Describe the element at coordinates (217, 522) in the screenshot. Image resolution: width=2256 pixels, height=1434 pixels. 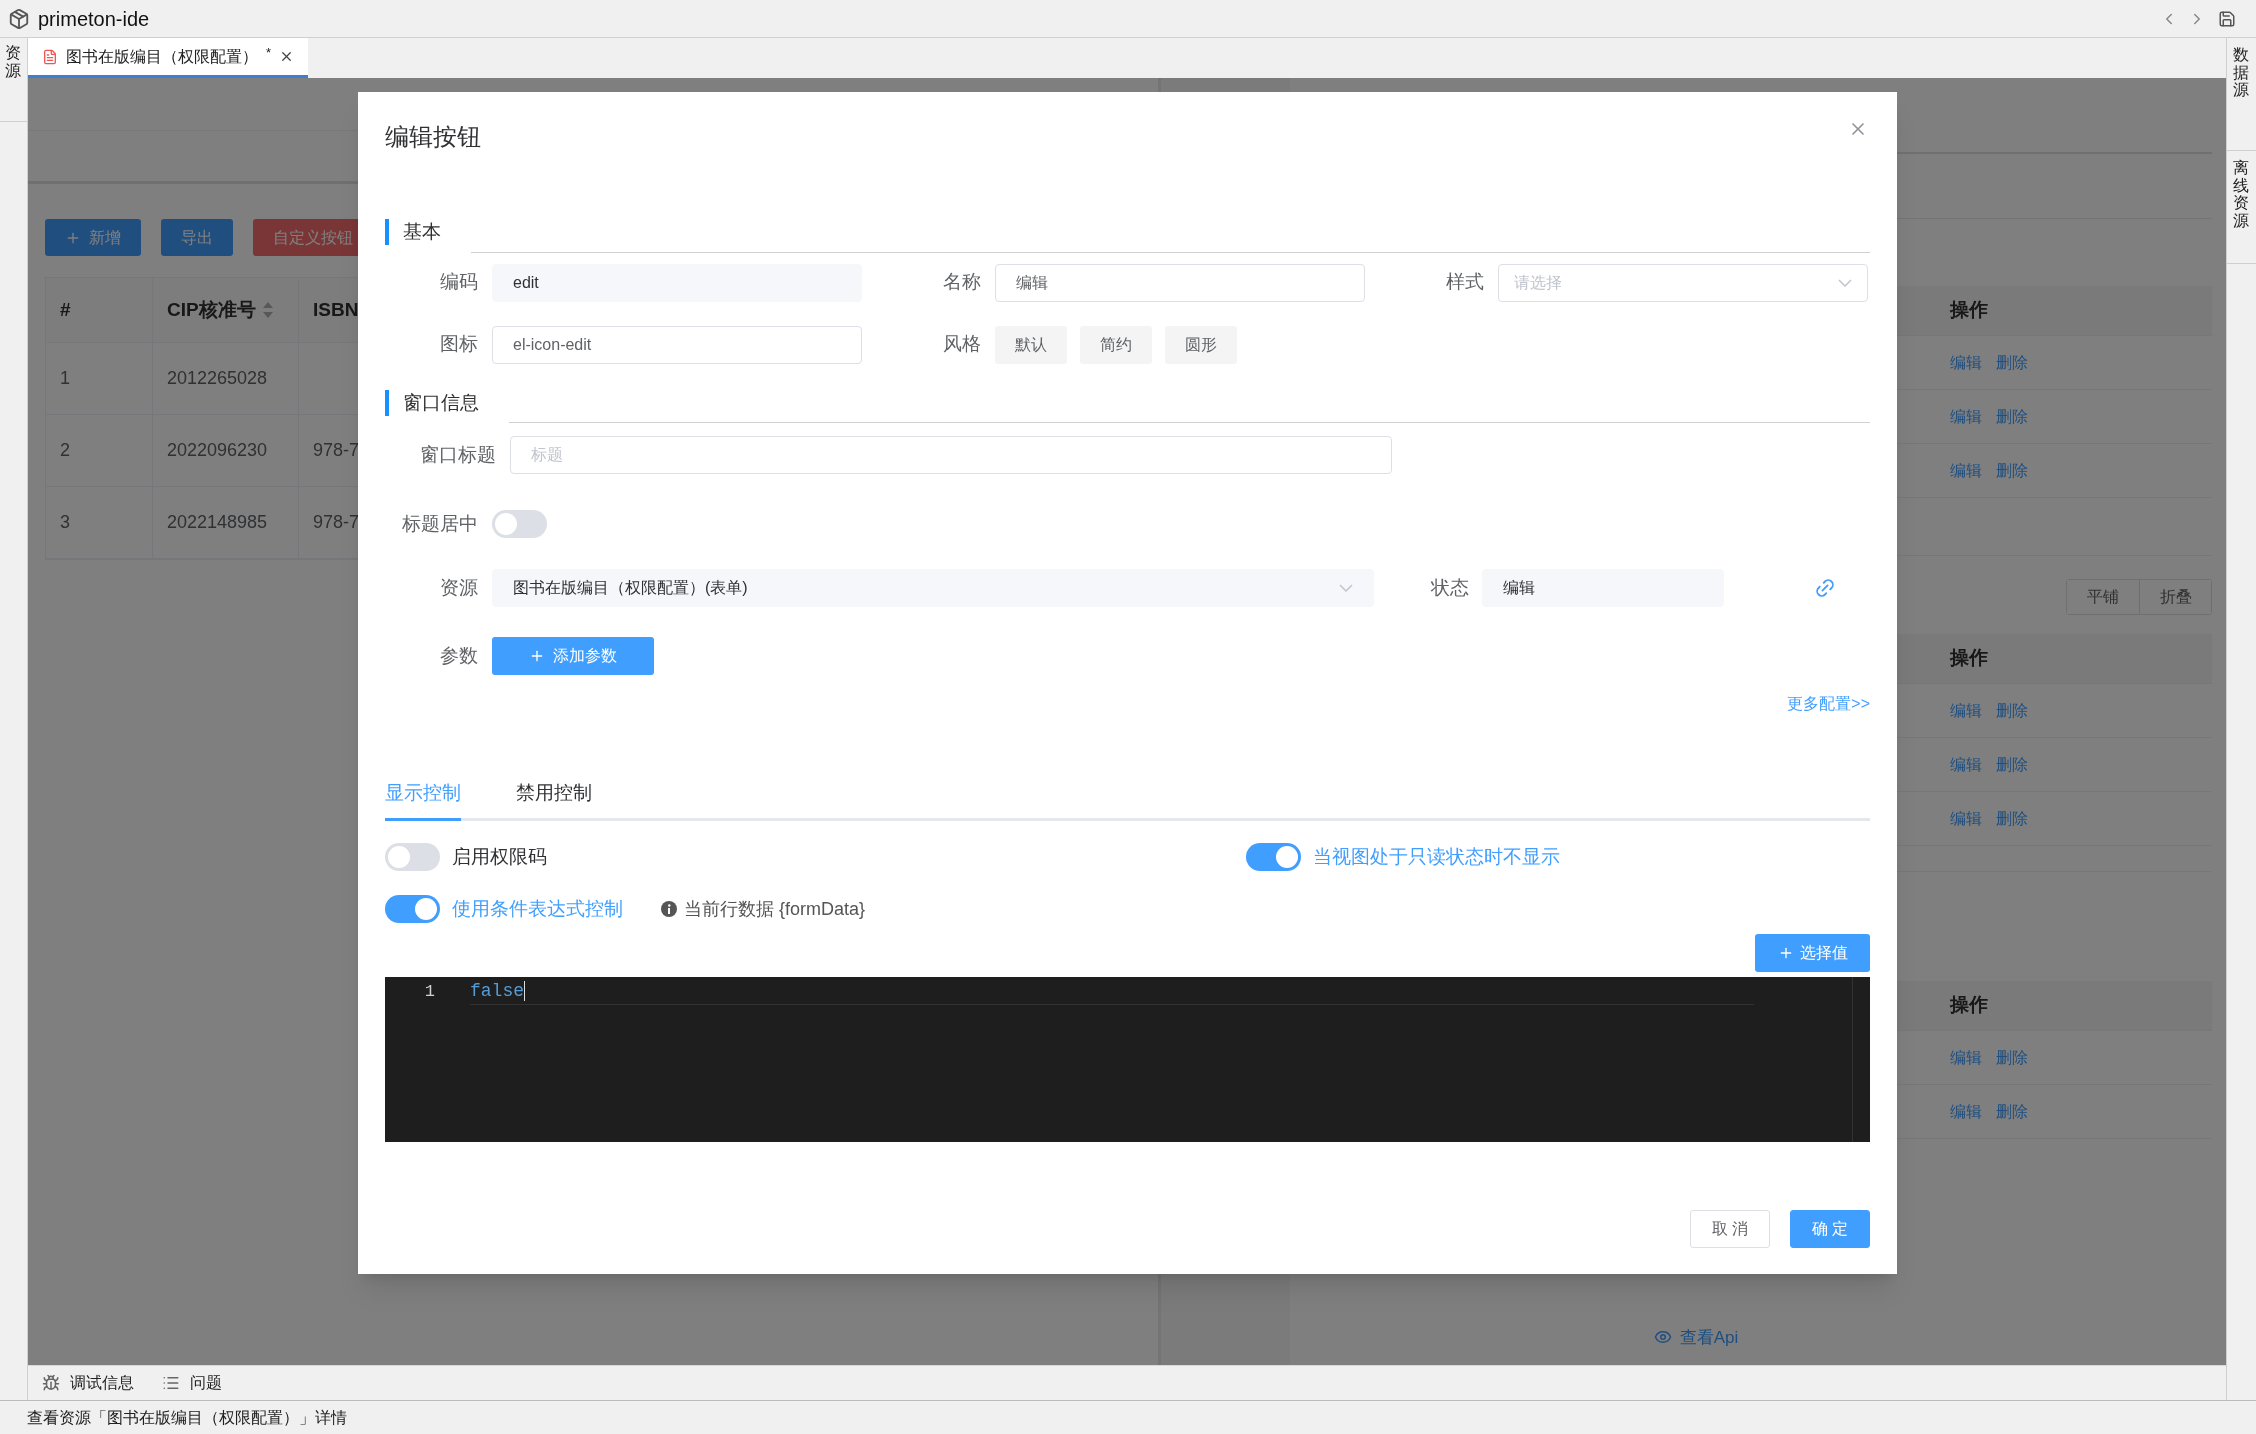
I see `table-cell-text: 2022148985` at that location.